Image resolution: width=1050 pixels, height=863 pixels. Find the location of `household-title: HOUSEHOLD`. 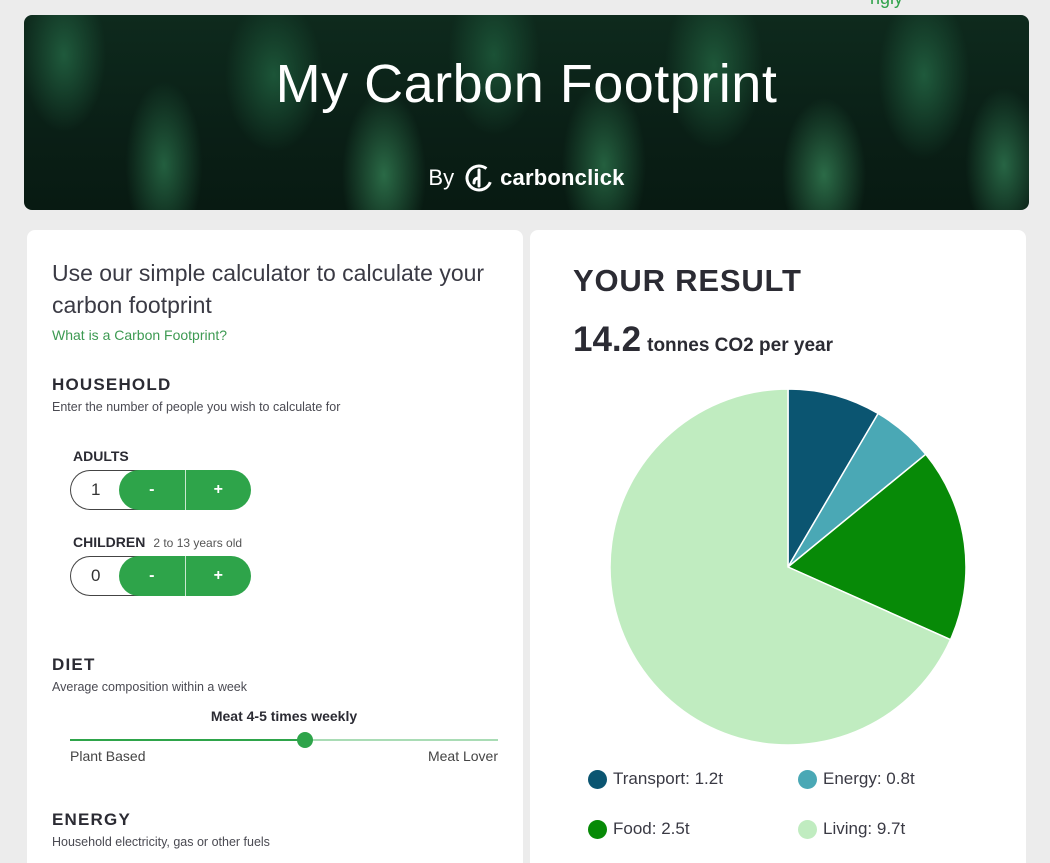

household-title: HOUSEHOLD is located at coordinates (112, 384).